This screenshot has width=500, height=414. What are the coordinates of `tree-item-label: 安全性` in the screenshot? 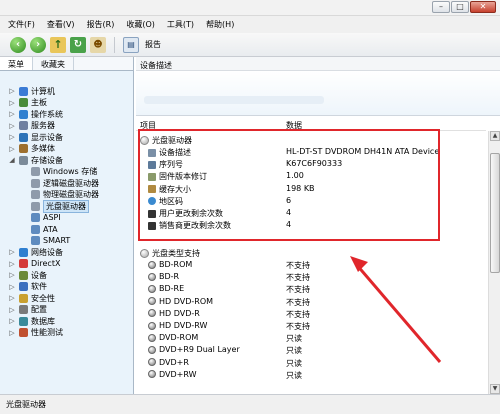 It's located at (43, 298).